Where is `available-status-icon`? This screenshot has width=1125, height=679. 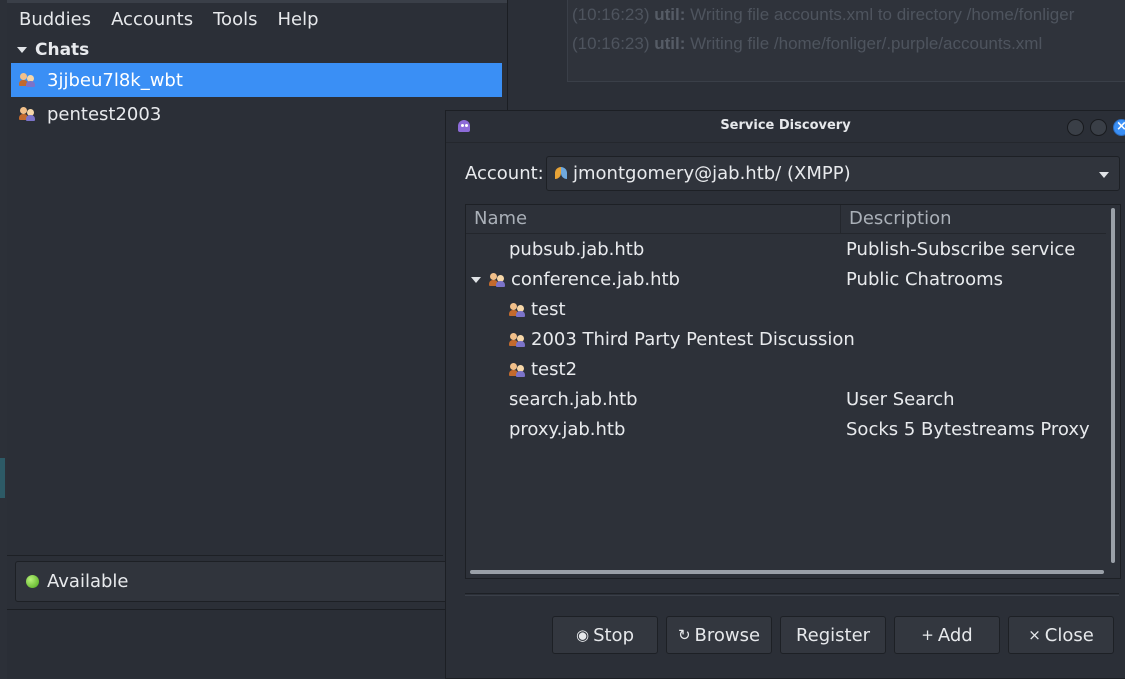 available-status-icon is located at coordinates (32, 581).